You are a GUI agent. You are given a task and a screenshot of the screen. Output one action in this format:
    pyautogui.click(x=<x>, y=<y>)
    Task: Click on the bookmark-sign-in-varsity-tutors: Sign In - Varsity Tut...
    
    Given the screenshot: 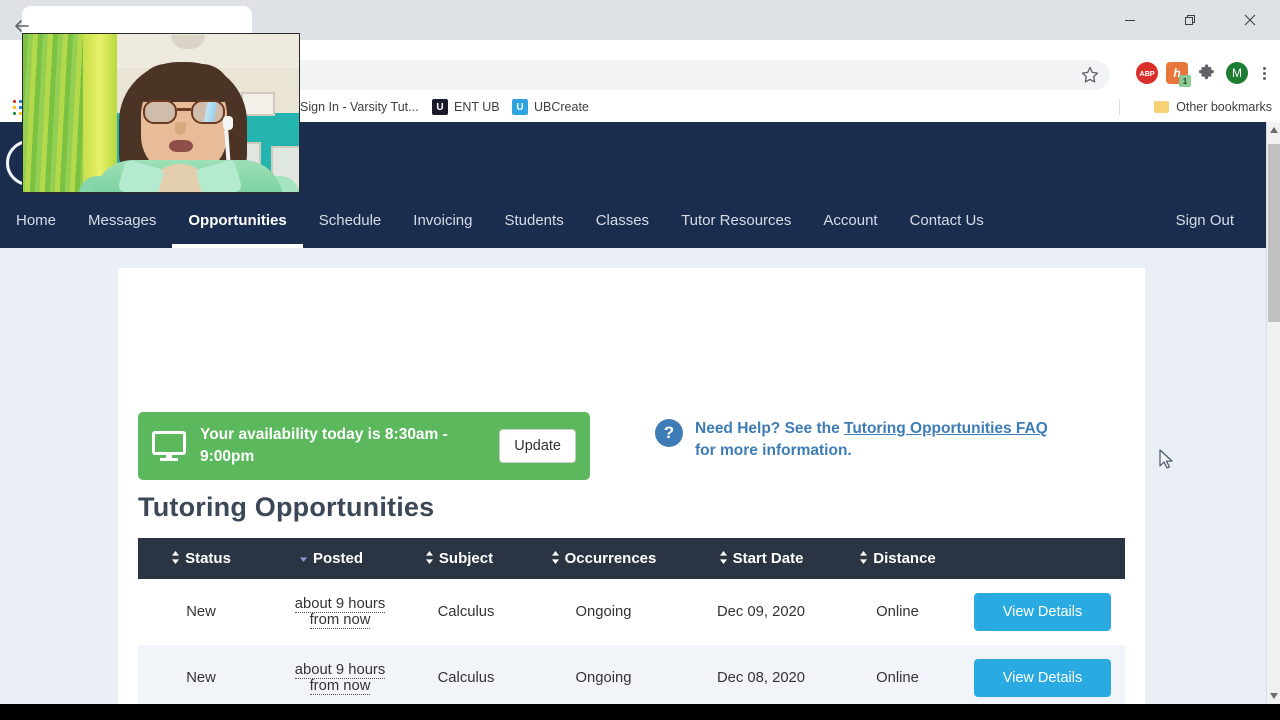 What is the action you would take?
    pyautogui.click(x=359, y=107)
    